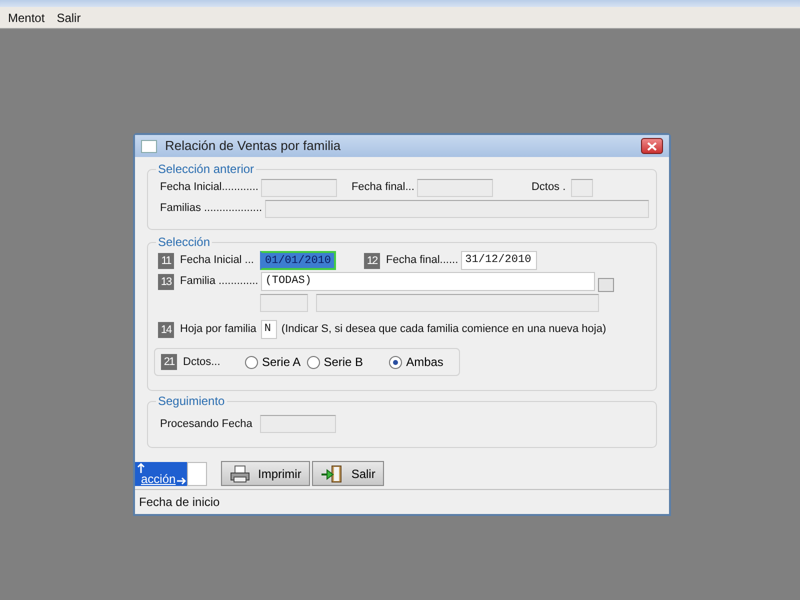 The height and width of the screenshot is (600, 800). What do you see at coordinates (191, 401) in the screenshot?
I see `group-title: Seguimiento` at bounding box center [191, 401].